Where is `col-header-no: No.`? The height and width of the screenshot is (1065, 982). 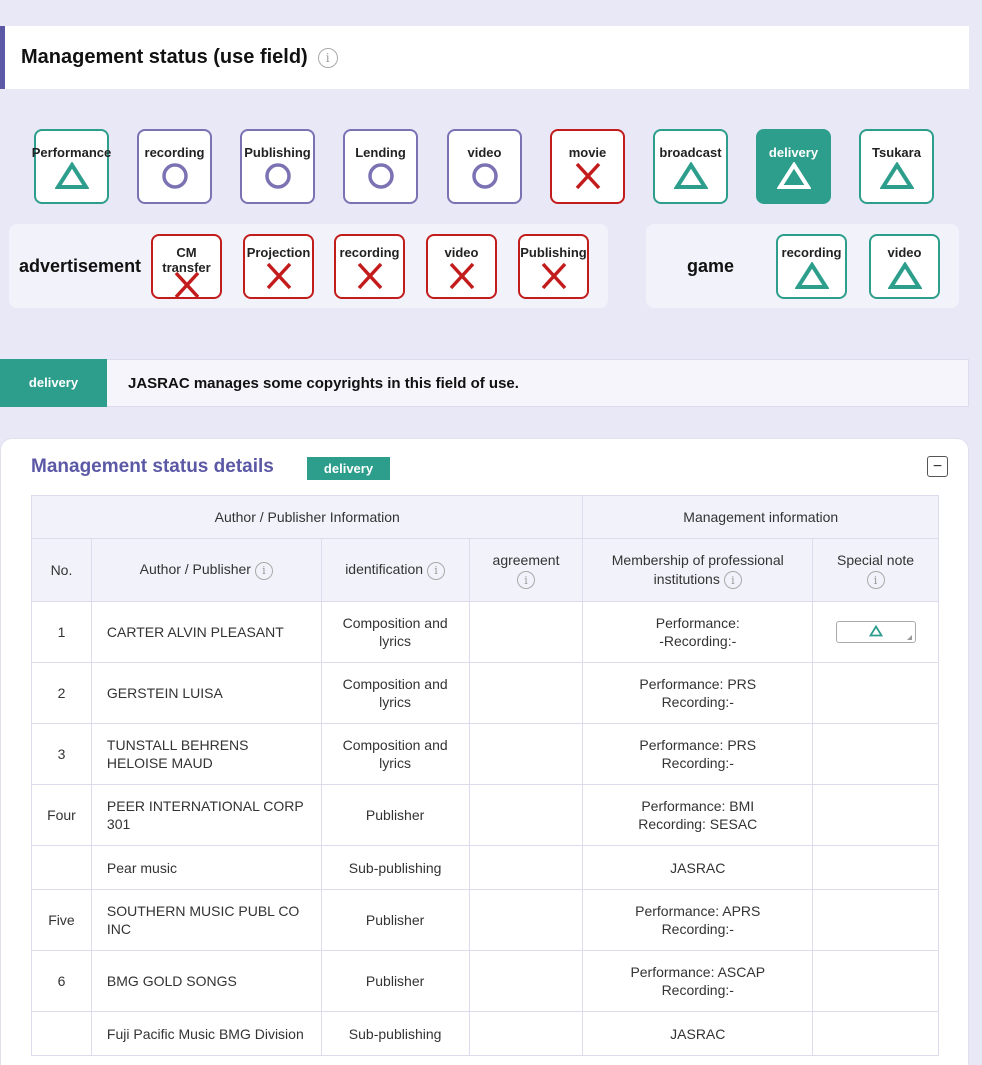
col-header-no: No. is located at coordinates (61, 570).